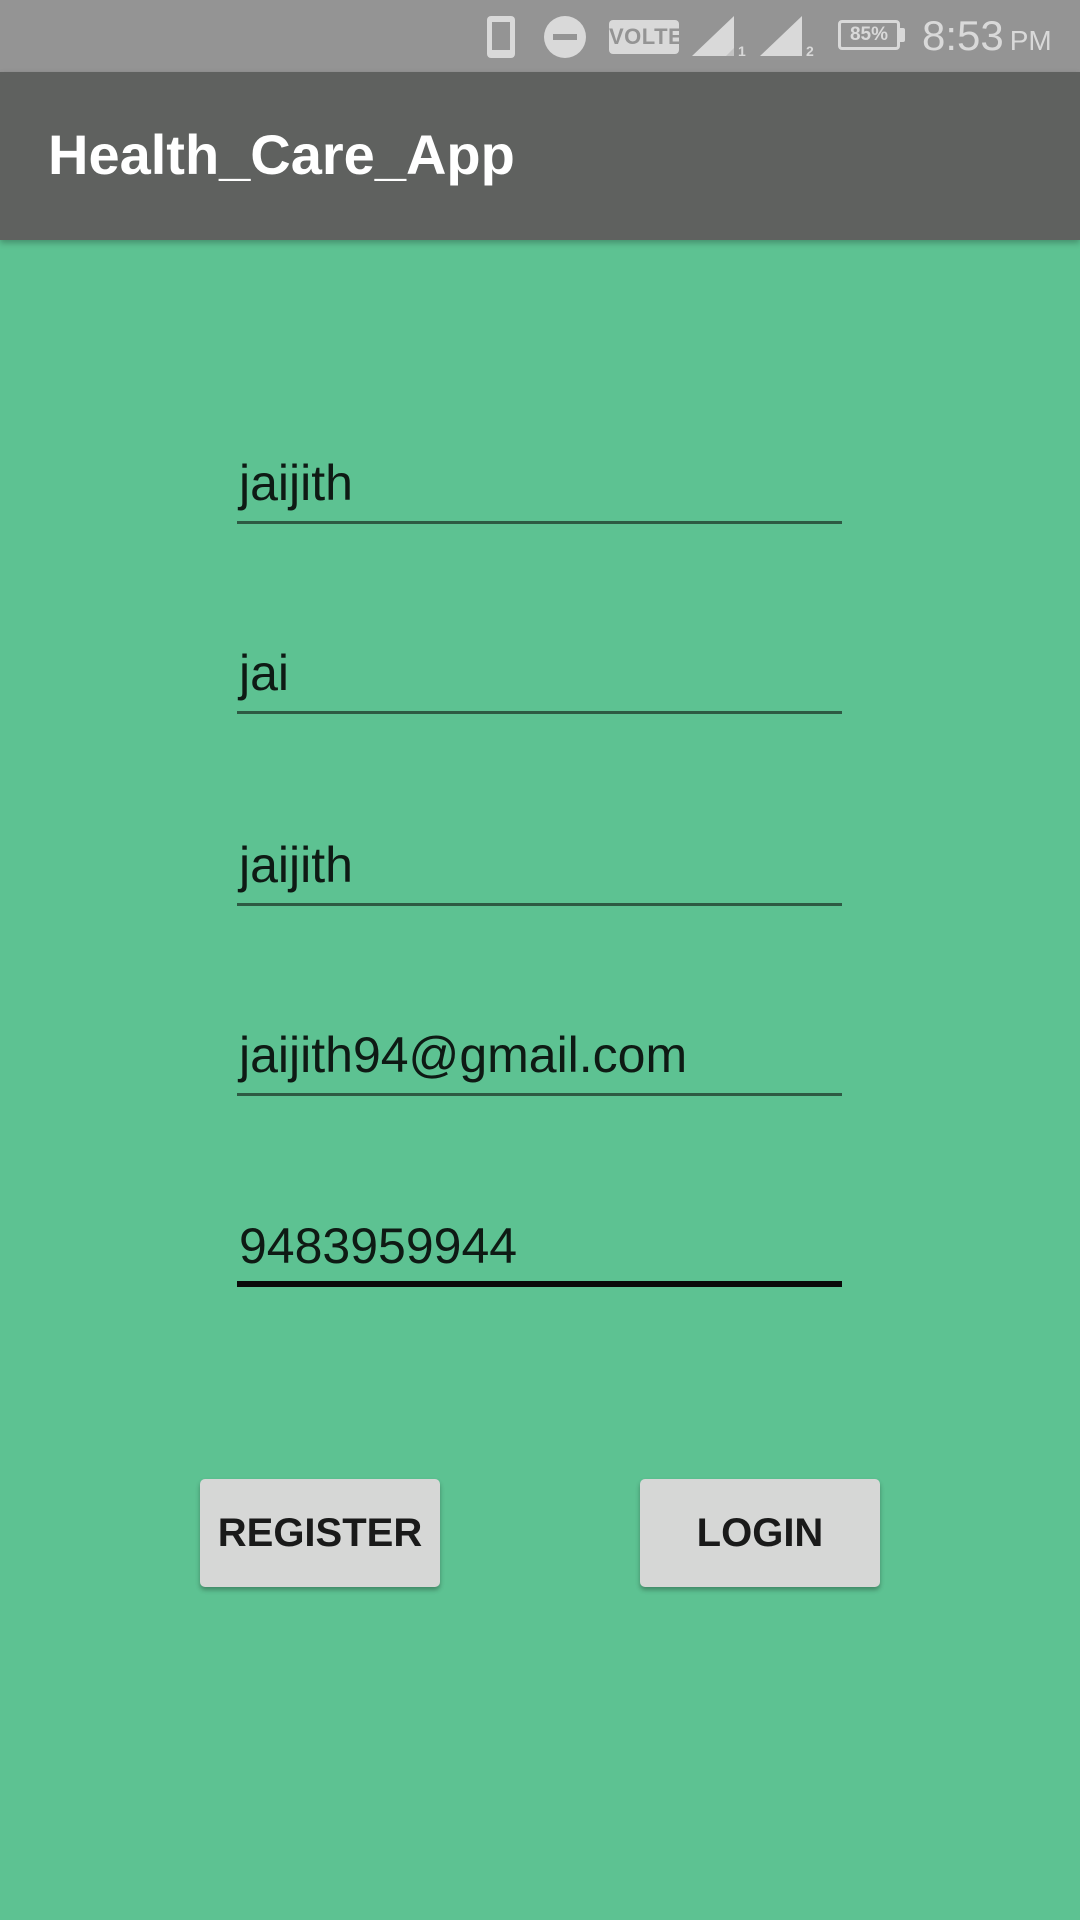 The height and width of the screenshot is (1920, 1080). What do you see at coordinates (540, 156) in the screenshot?
I see `app-bar: Health_Care_App` at bounding box center [540, 156].